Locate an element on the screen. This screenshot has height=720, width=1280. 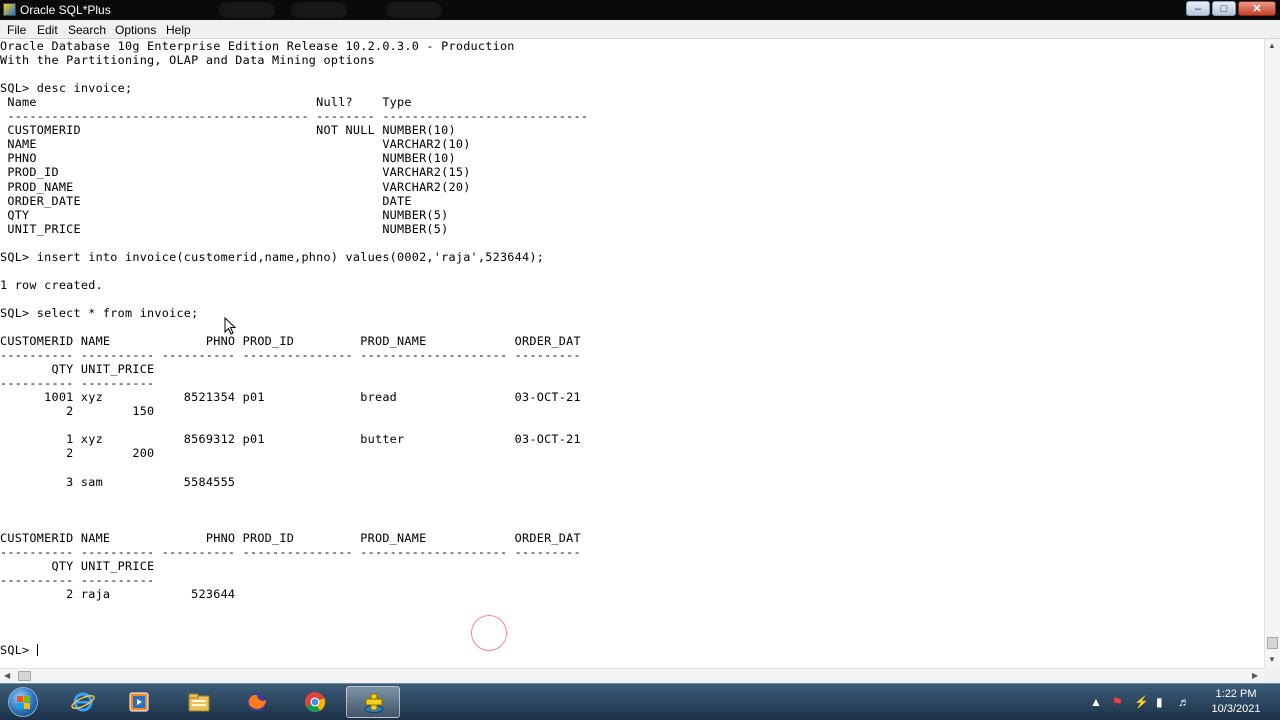
taskbar-internet-explorer is located at coordinates (83, 702).